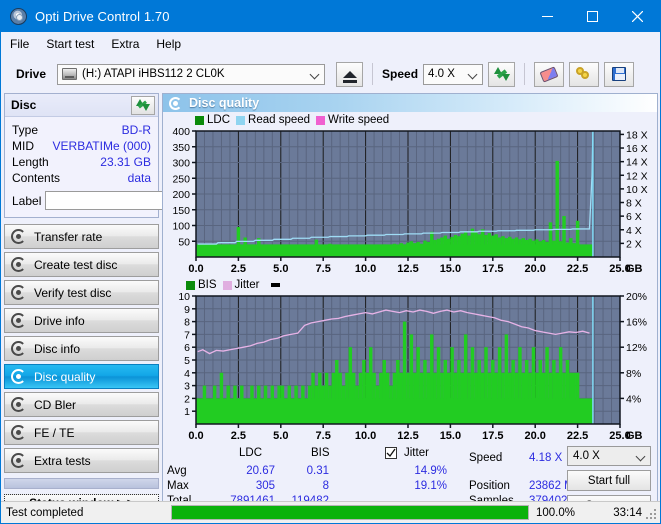 This screenshot has height=524, width=661. What do you see at coordinates (634, 269) in the screenshot?
I see `svg-text: GB` at bounding box center [634, 269].